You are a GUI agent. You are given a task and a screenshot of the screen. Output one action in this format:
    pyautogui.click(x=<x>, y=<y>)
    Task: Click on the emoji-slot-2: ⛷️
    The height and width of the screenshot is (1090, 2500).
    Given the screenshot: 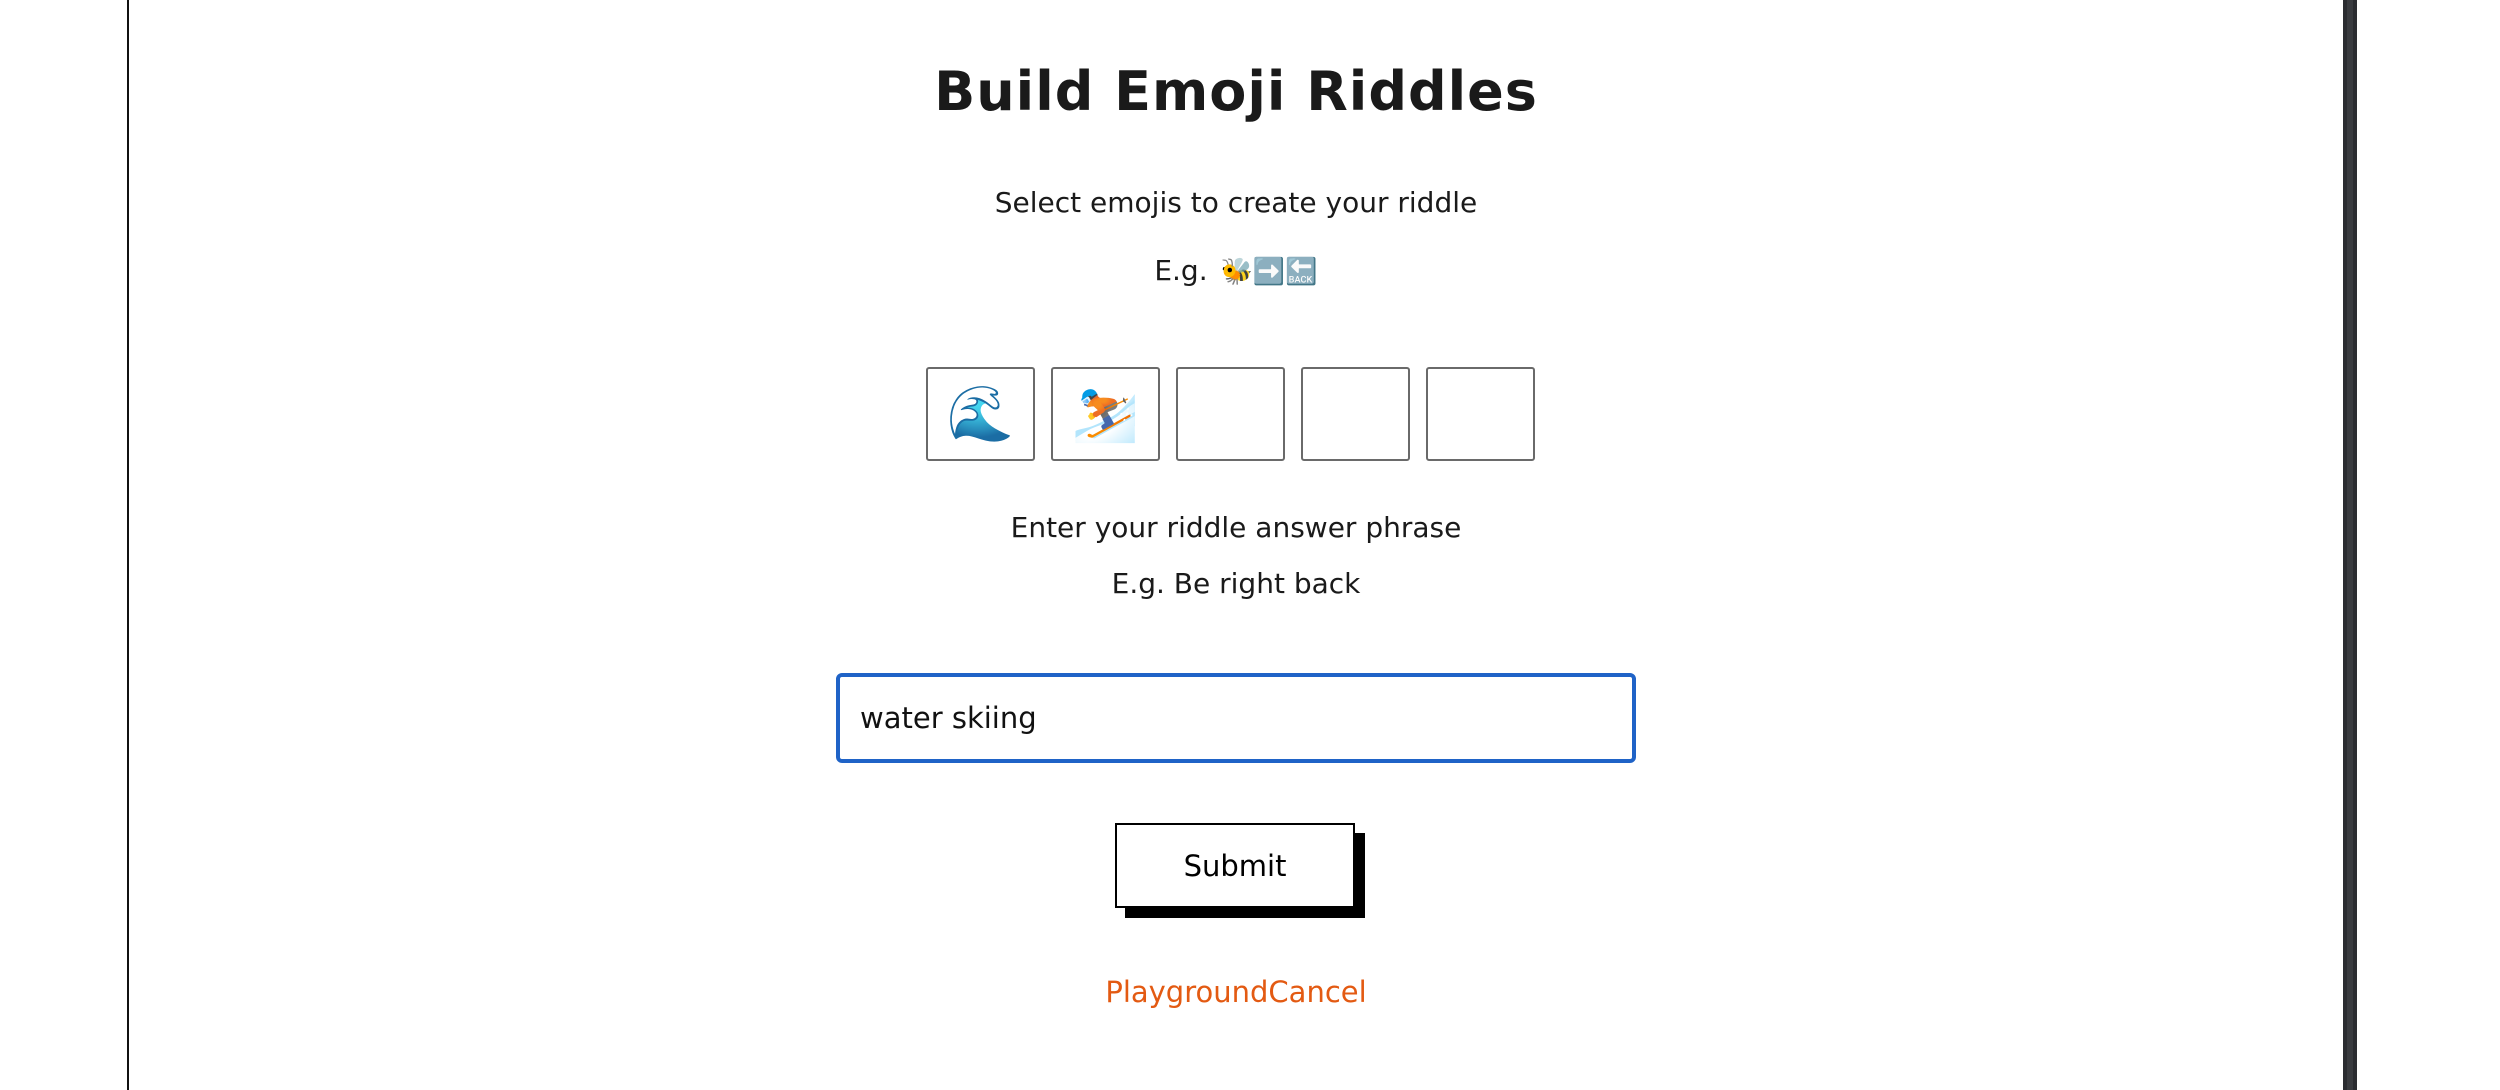 What is the action you would take?
    pyautogui.click(x=1105, y=414)
    